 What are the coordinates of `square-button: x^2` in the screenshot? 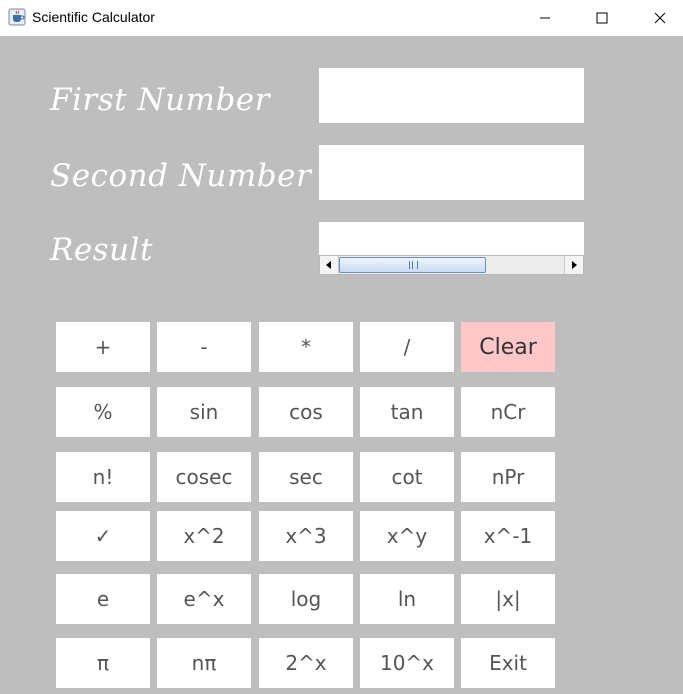 It's located at (204, 536).